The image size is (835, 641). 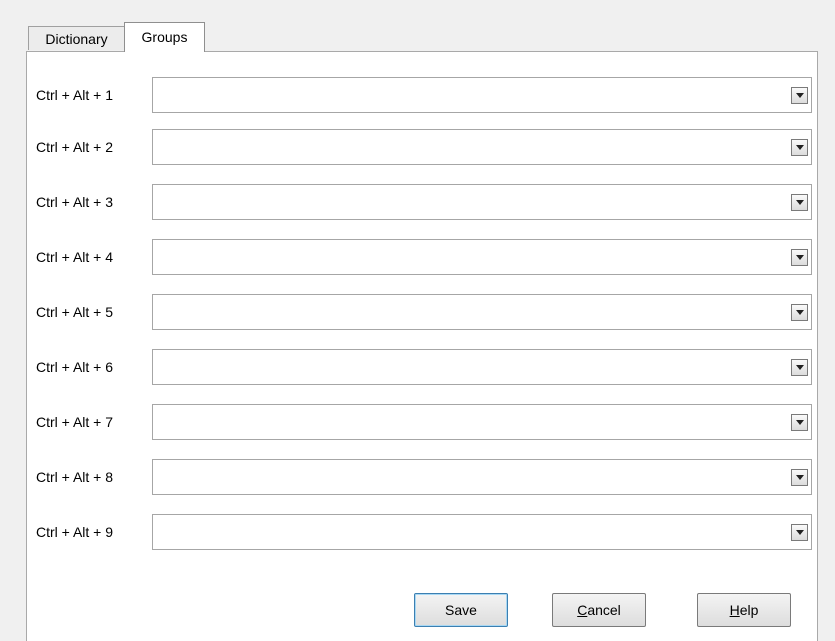 I want to click on hotkey-row-7: Ctrl + Alt + 7, so click(x=422, y=422).